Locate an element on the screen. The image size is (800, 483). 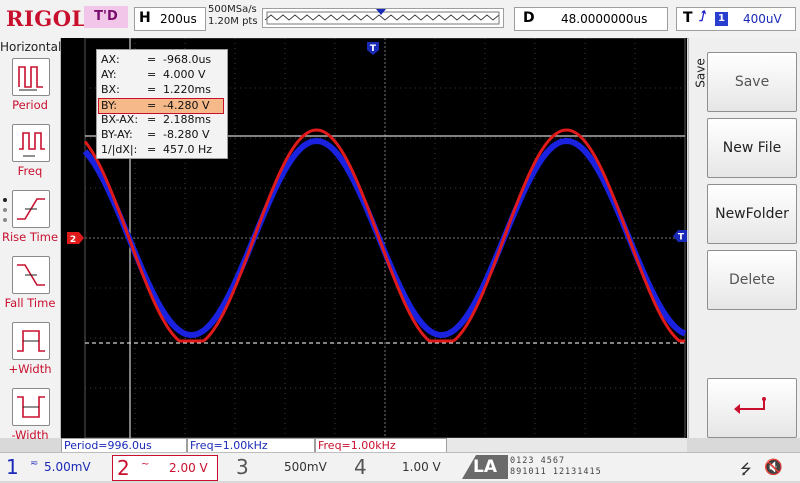
sample-rate: 500MSa/s is located at coordinates (232, 9).